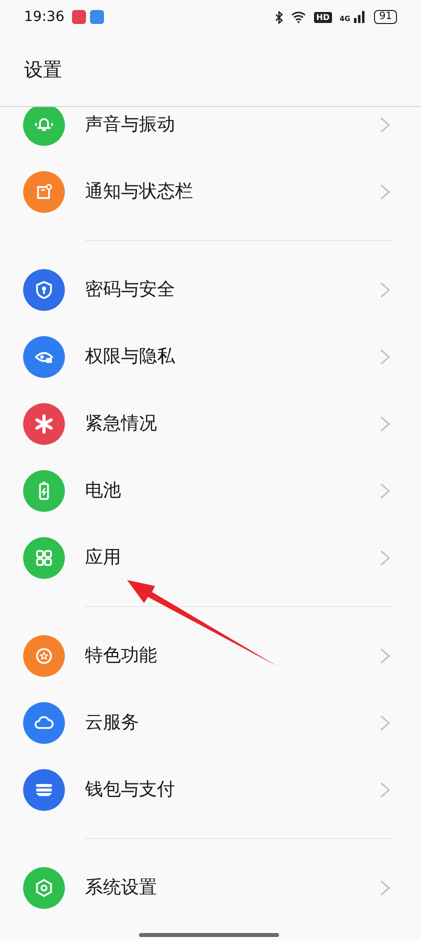  I want to click on battery-level: 91, so click(385, 17).